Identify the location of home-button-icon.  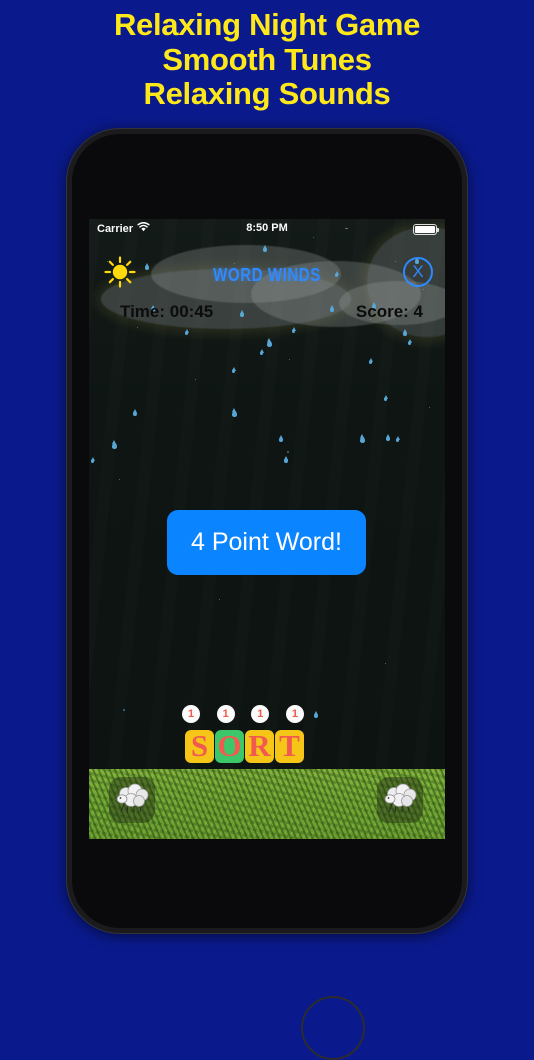
(333, 1028).